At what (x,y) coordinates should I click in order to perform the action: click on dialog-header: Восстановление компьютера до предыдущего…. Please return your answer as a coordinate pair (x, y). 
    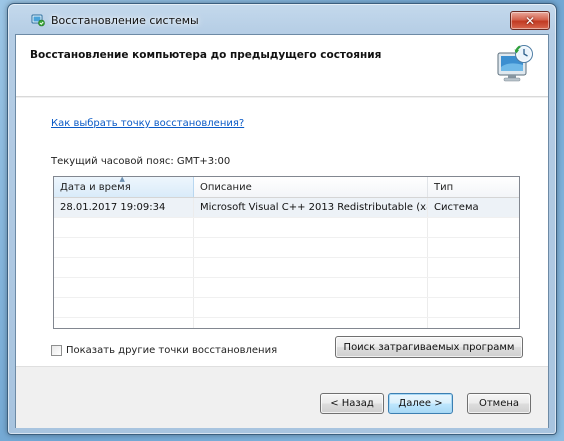
    Looking at the image, I should click on (282, 66).